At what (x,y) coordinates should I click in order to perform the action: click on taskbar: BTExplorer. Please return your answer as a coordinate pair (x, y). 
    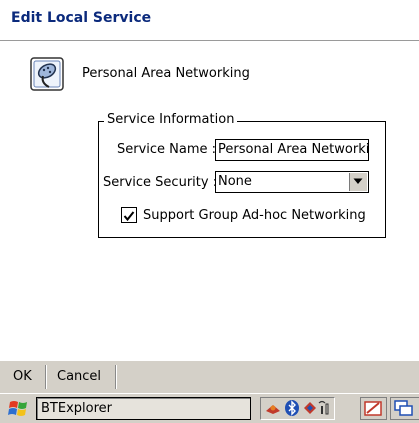
    Looking at the image, I should click on (209, 408).